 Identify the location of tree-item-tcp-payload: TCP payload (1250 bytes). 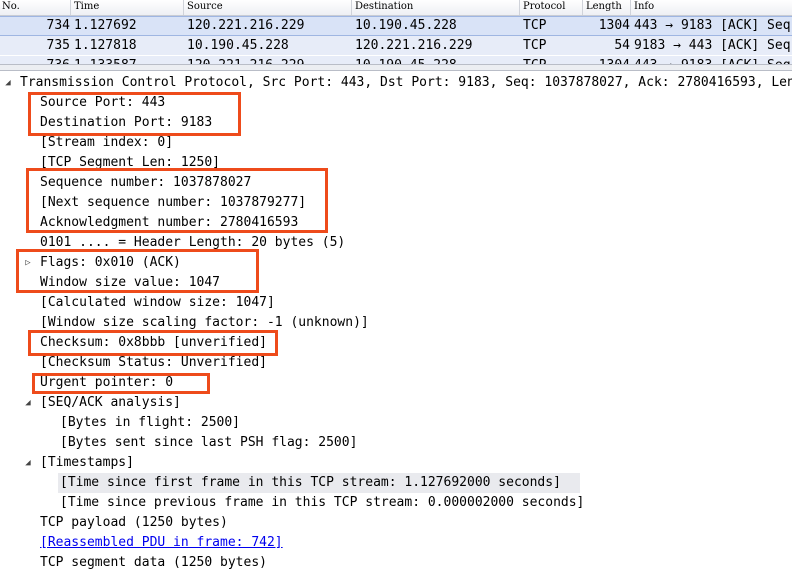
(134, 523).